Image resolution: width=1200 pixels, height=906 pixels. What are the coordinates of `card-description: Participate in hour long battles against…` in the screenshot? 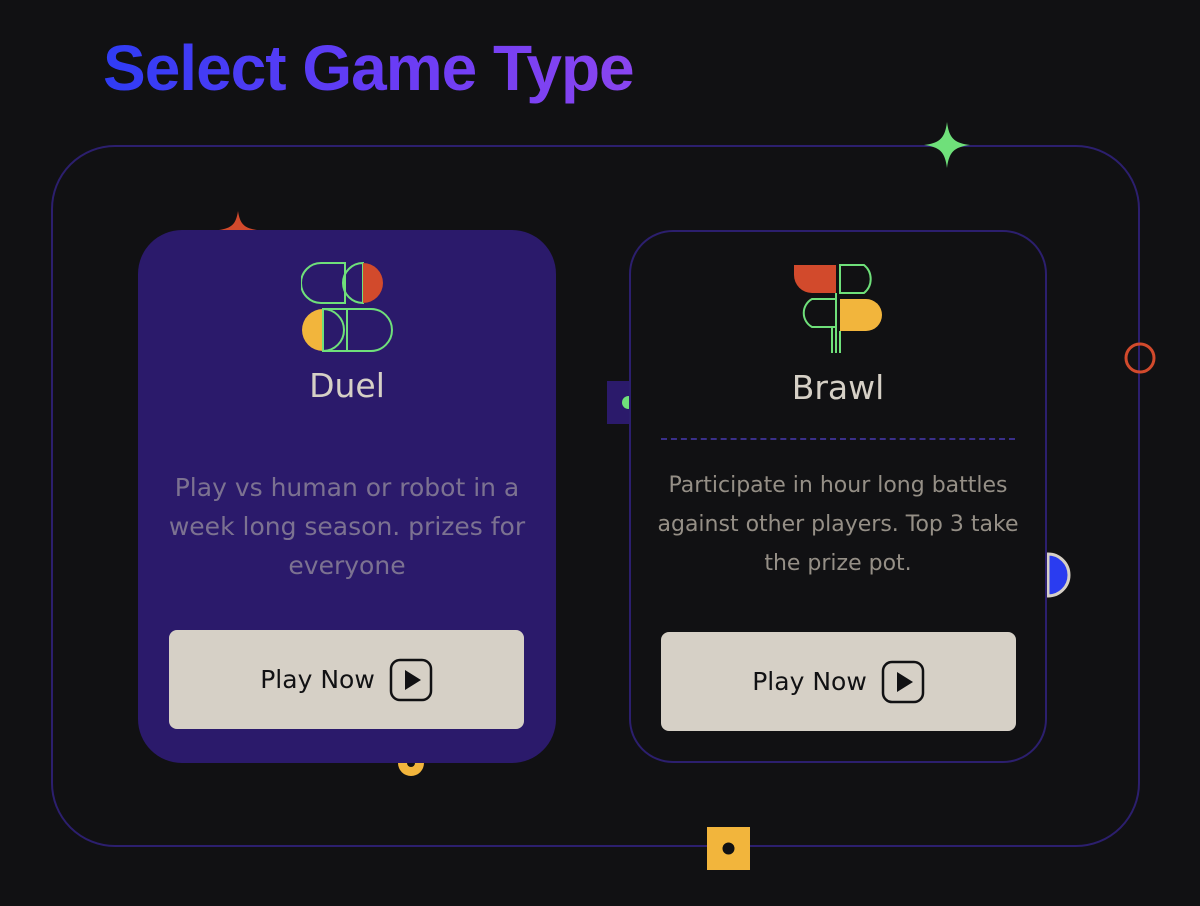 It's located at (838, 524).